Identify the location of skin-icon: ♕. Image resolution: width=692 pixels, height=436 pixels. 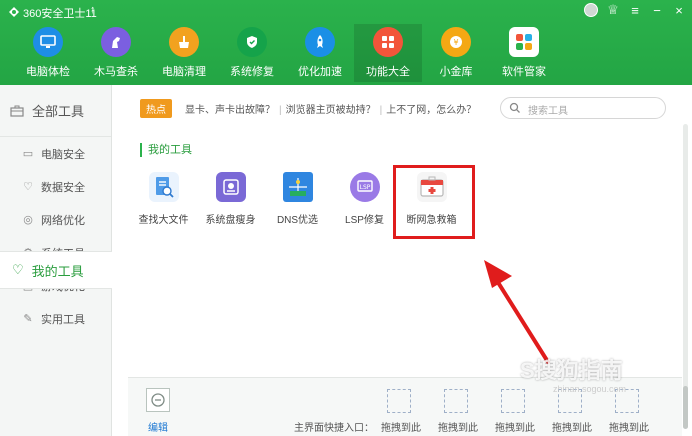
(613, 10).